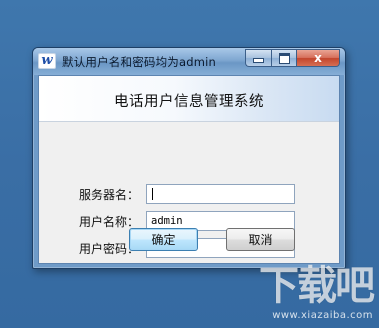 This screenshot has width=379, height=328. I want to click on header-banner: 电话用户信息管理系统, so click(189, 99).